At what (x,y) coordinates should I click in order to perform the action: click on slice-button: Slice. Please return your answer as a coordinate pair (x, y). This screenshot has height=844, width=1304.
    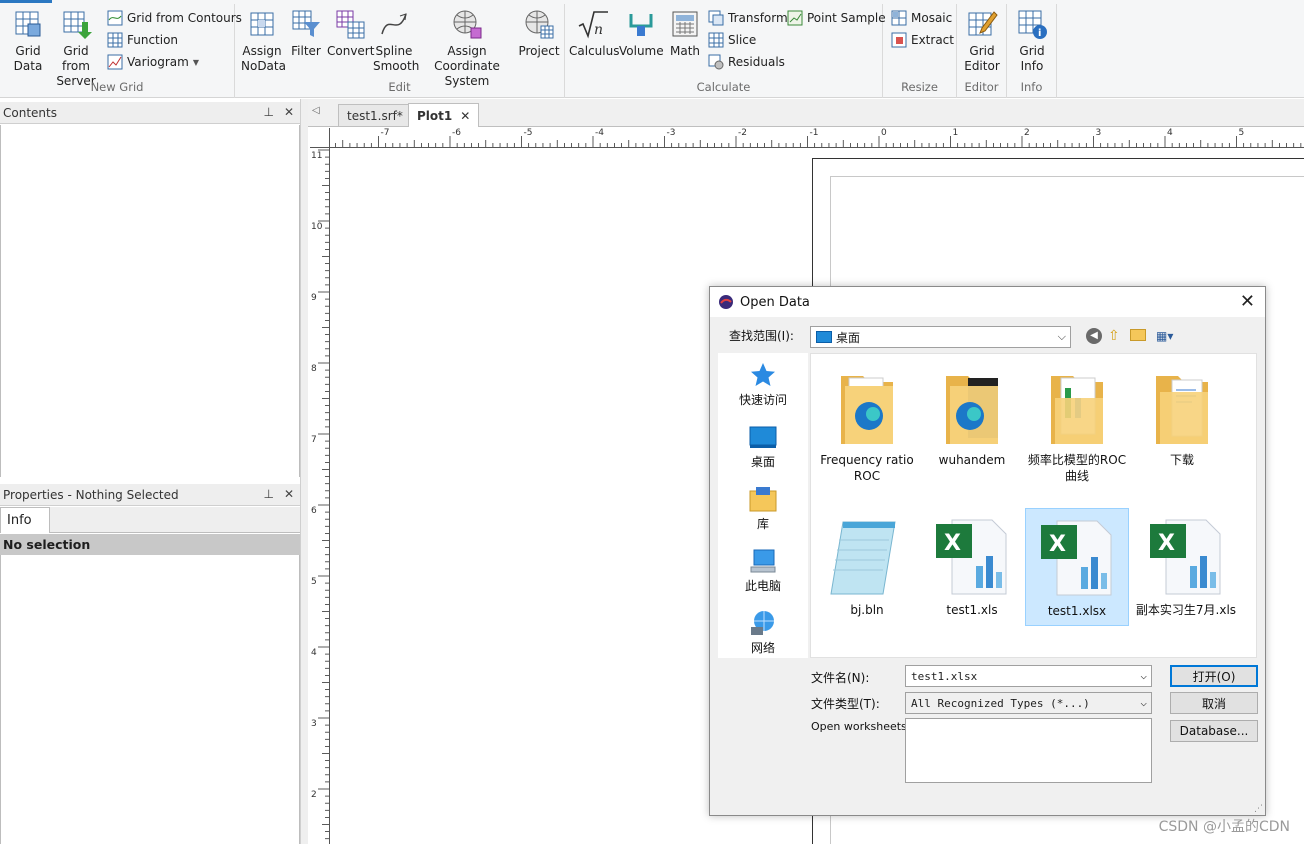
    Looking at the image, I should click on (732, 40).